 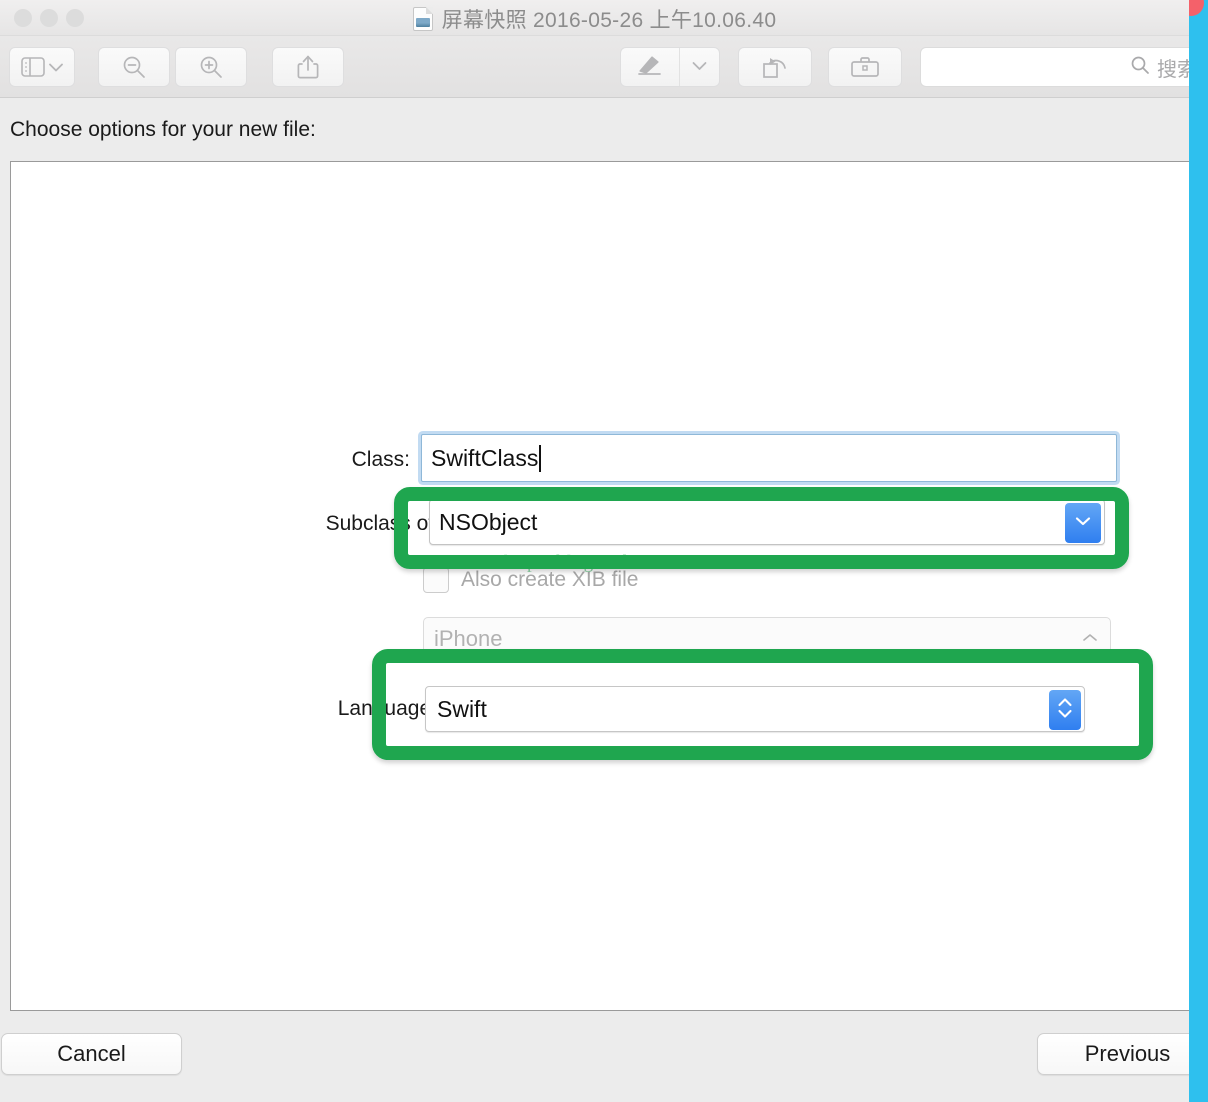 I want to click on share-button, so click(x=308, y=67).